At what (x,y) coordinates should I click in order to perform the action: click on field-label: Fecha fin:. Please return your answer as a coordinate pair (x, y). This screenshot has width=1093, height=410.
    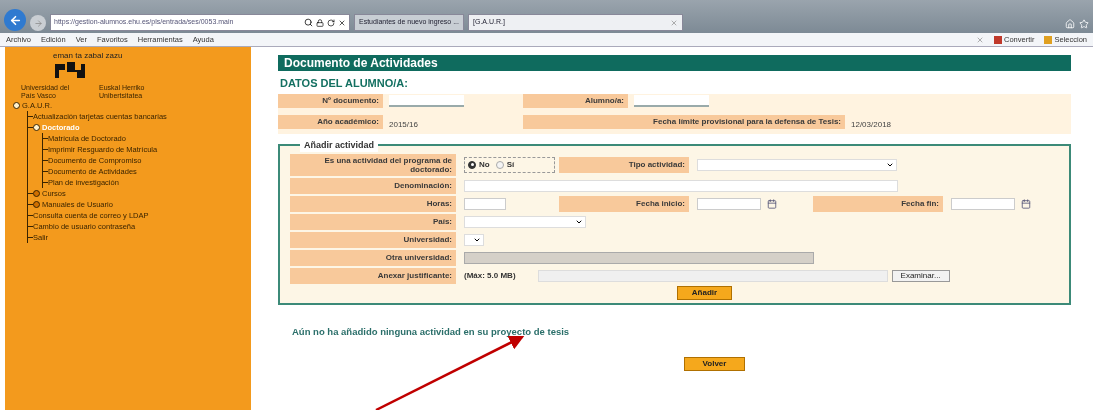
    Looking at the image, I should click on (878, 203).